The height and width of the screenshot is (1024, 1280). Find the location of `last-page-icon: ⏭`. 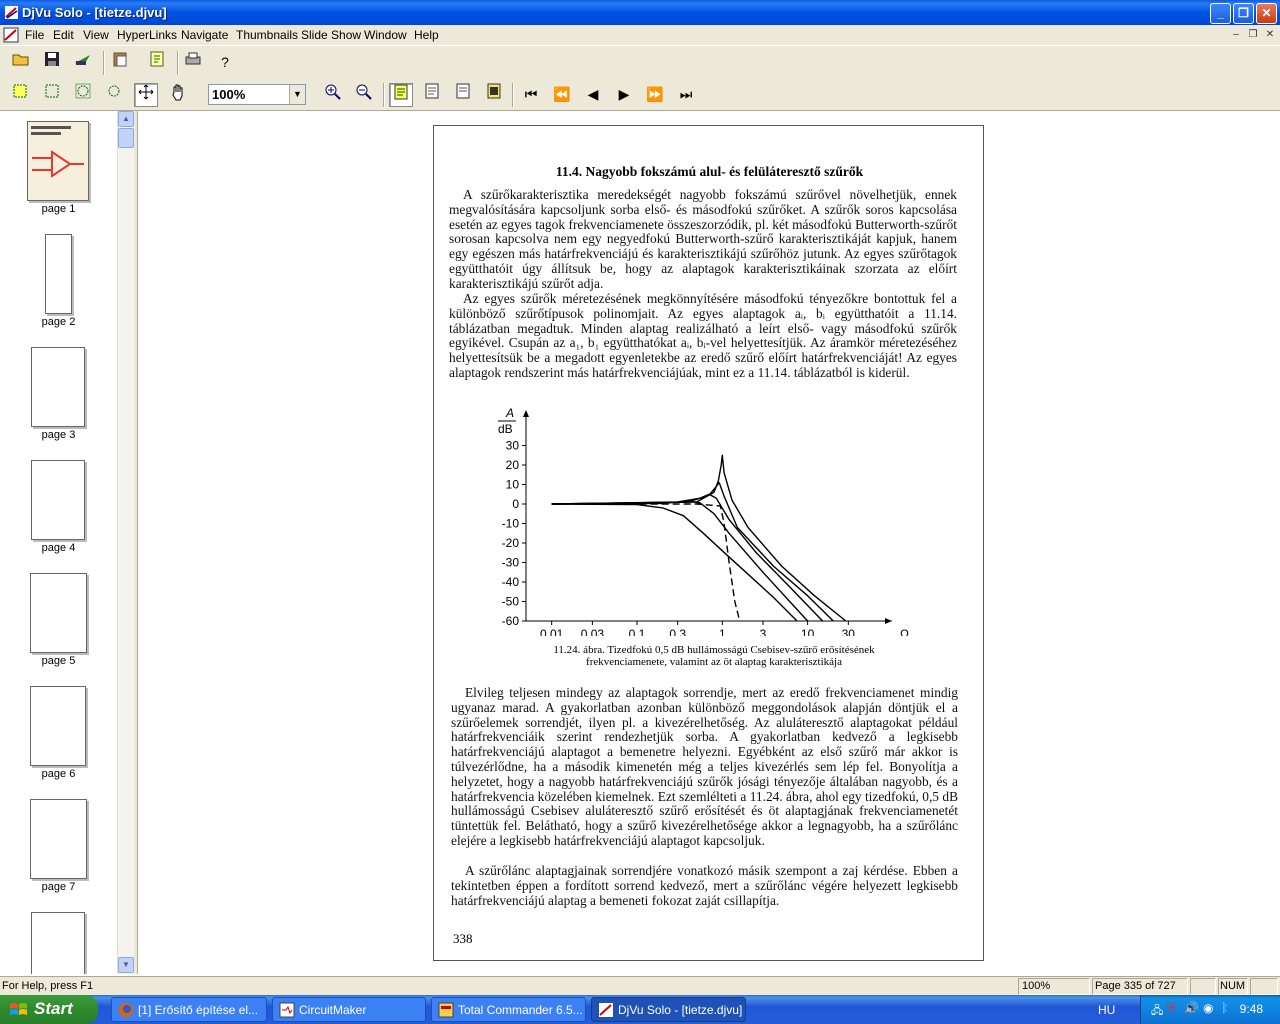

last-page-icon: ⏭ is located at coordinates (686, 95).